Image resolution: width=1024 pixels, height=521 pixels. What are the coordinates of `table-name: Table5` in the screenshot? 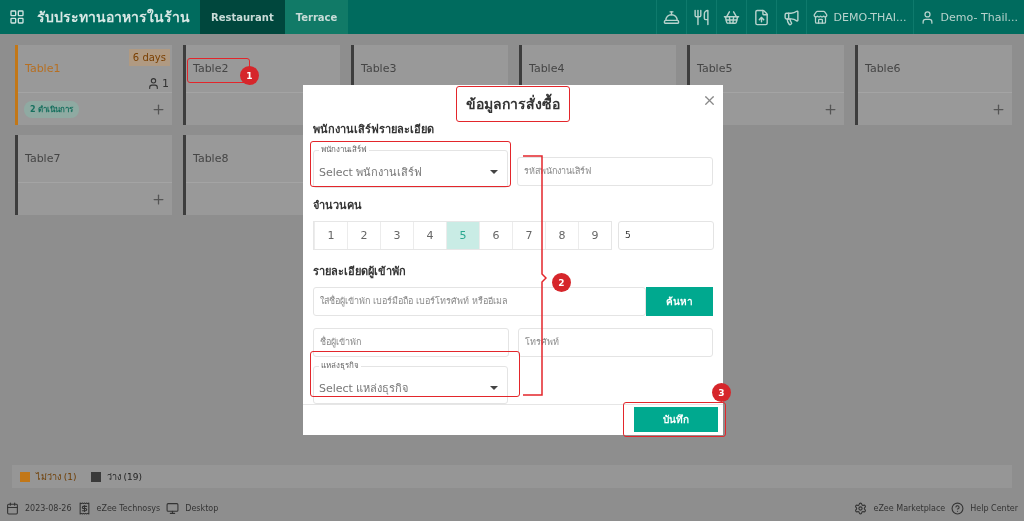 It's located at (715, 68).